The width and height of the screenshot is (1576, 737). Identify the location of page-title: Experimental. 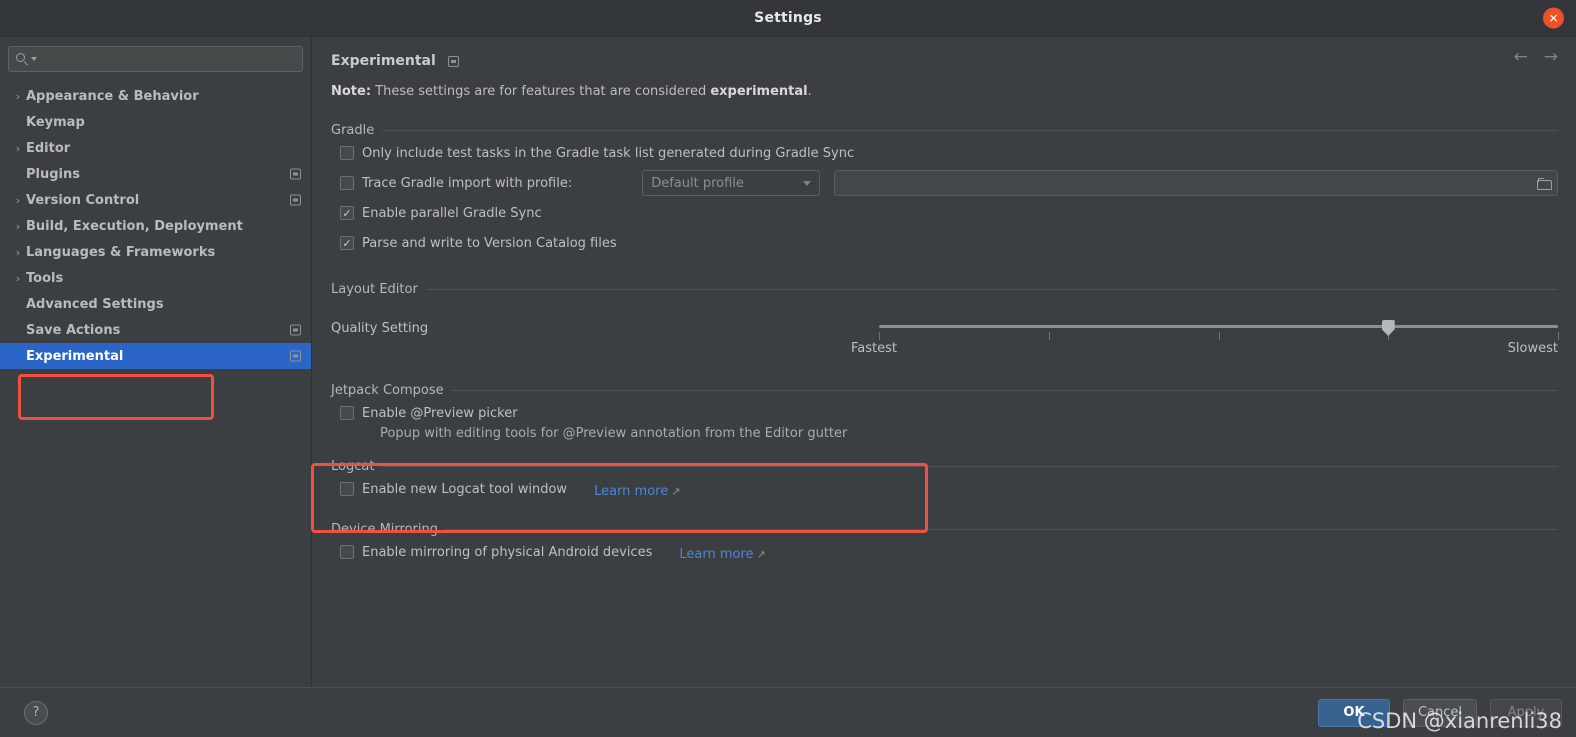
(383, 61).